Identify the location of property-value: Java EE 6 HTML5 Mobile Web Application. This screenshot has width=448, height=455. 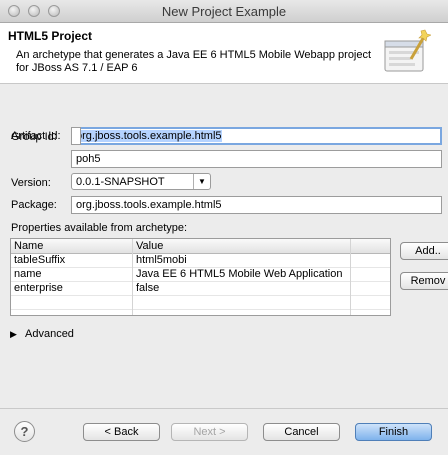
(239, 274).